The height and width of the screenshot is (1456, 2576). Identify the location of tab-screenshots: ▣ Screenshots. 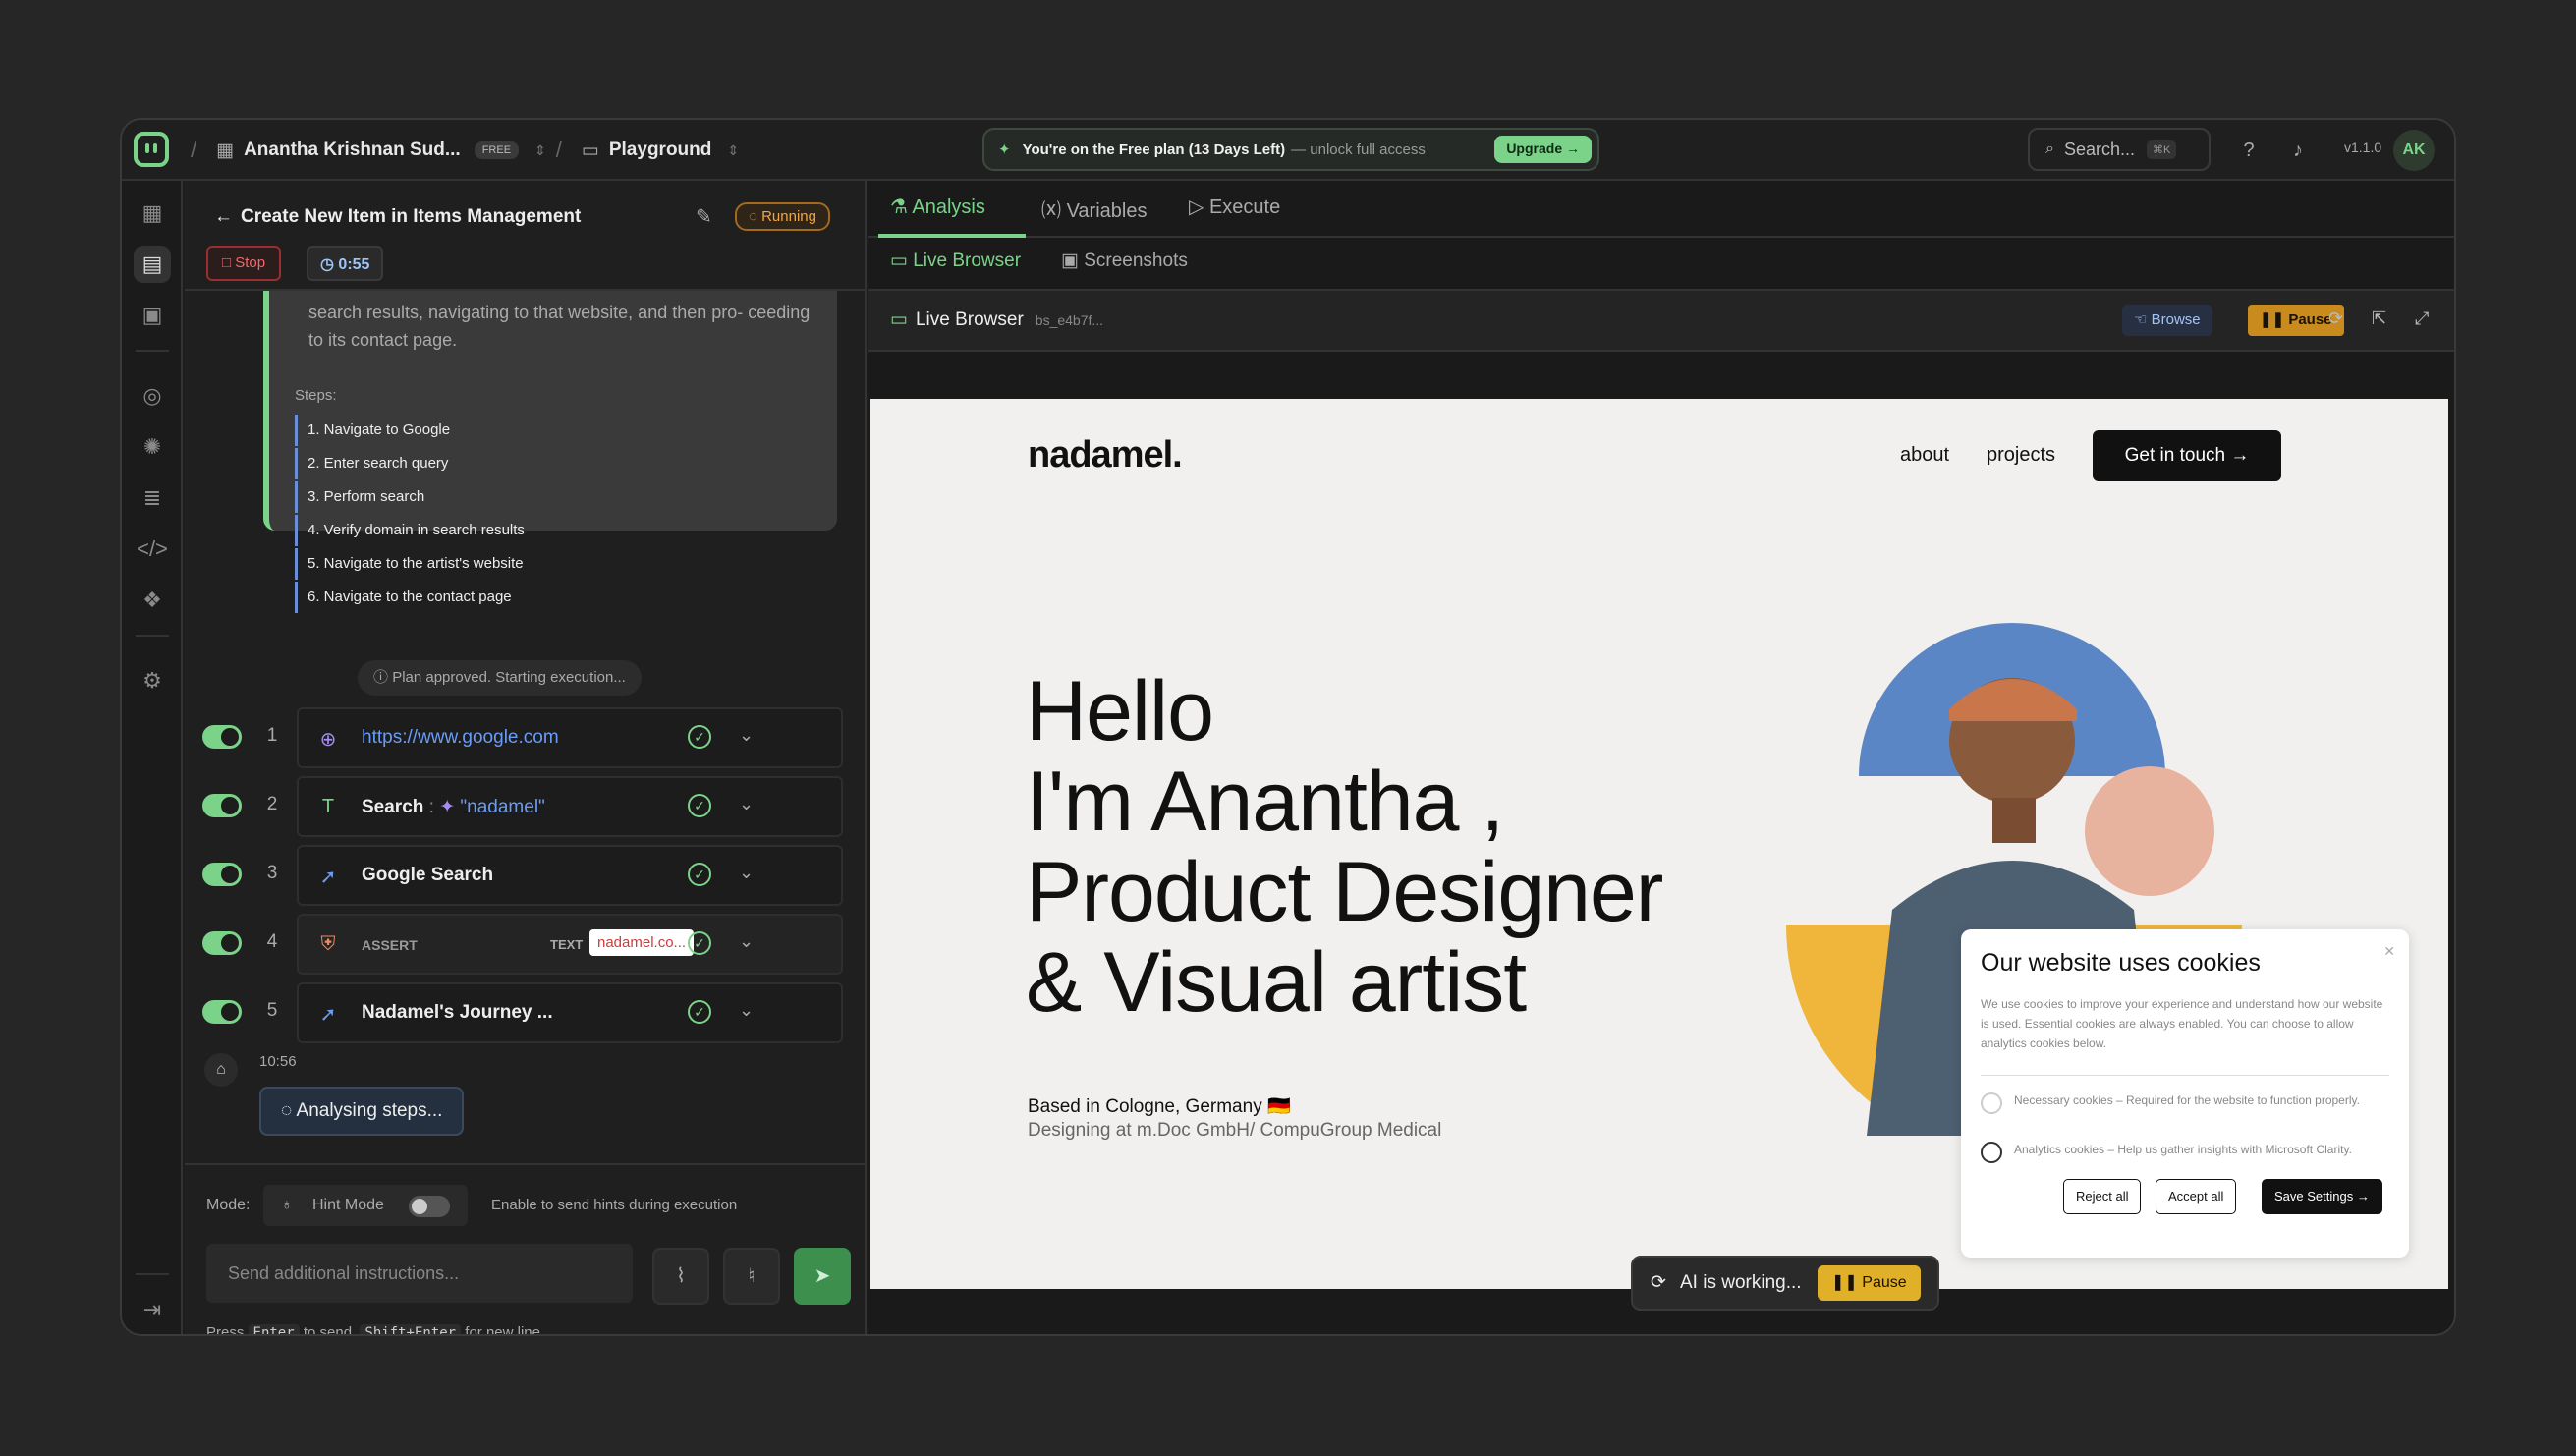
(1124, 261).